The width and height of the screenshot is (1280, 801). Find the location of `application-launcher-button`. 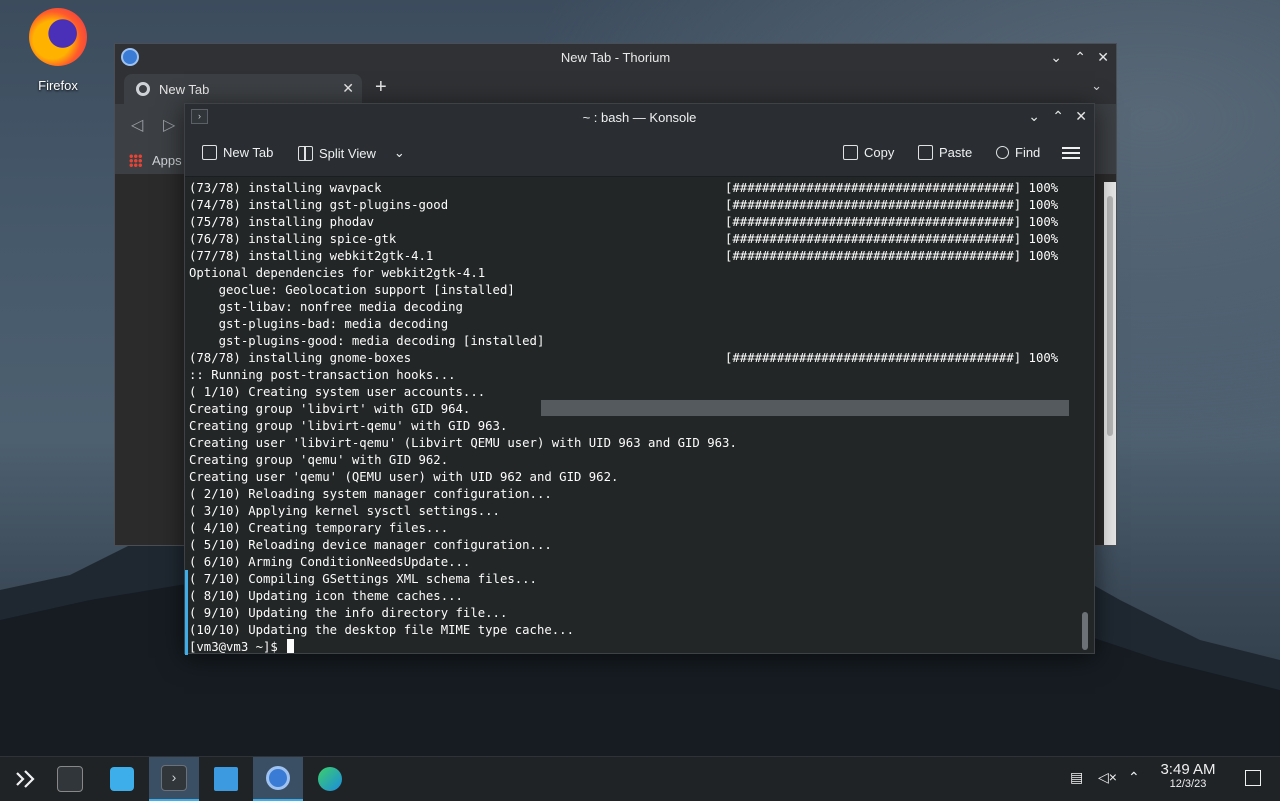

application-launcher-button is located at coordinates (25, 779).